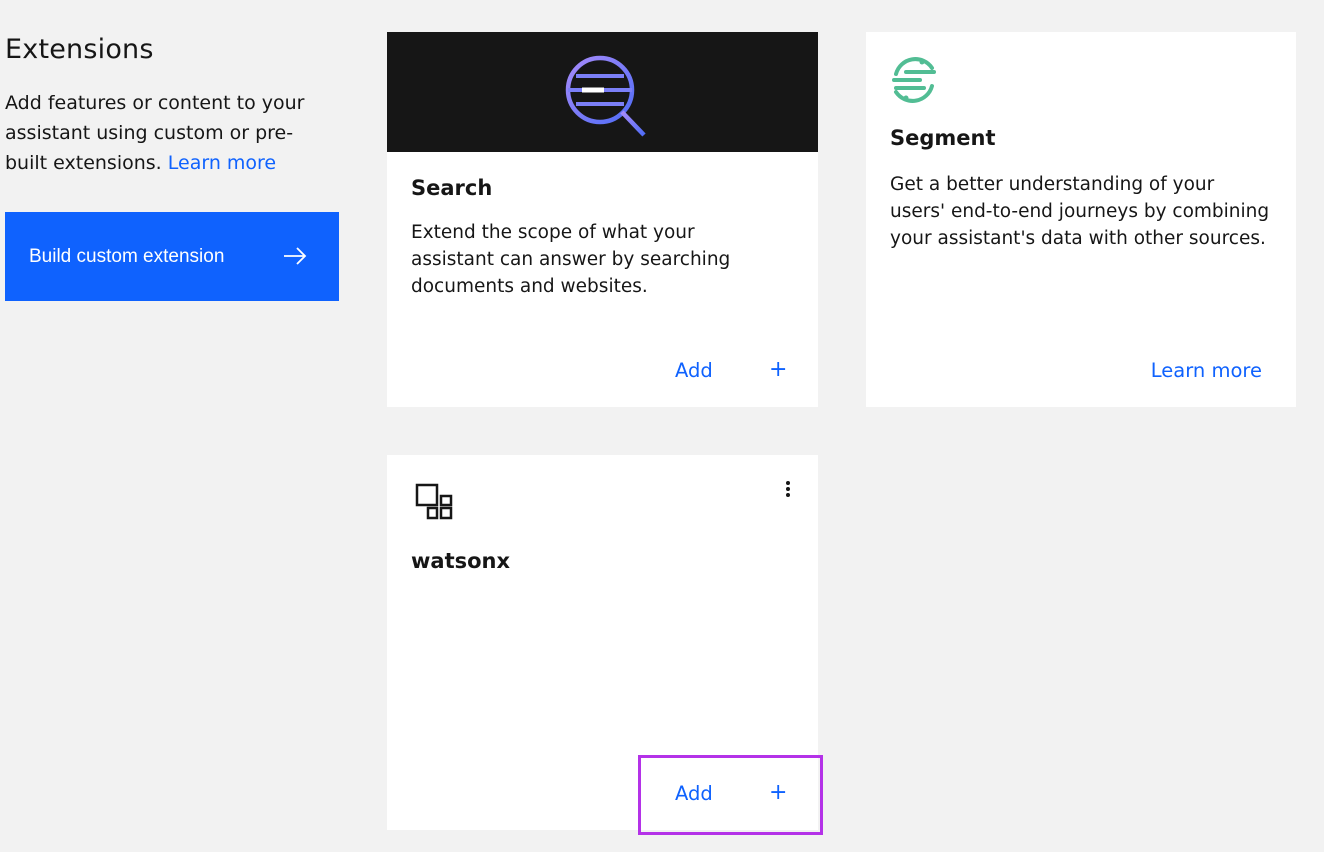  Describe the element at coordinates (605, 96) in the screenshot. I see `search-magnifier-icon` at that location.